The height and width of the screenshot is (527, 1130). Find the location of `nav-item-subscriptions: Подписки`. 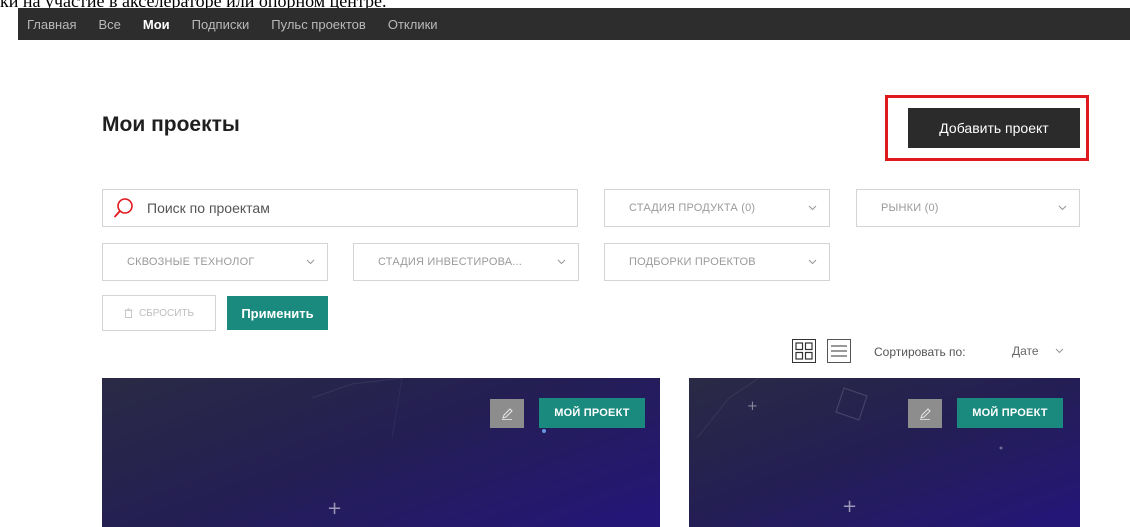

nav-item-subscriptions: Подписки is located at coordinates (221, 24).